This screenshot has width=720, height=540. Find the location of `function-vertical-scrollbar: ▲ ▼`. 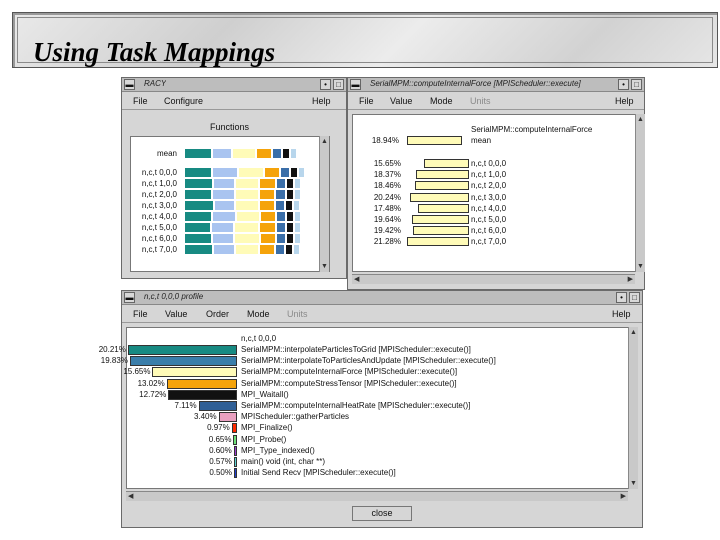

function-vertical-scrollbar: ▲ ▼ is located at coordinates (640, 193).